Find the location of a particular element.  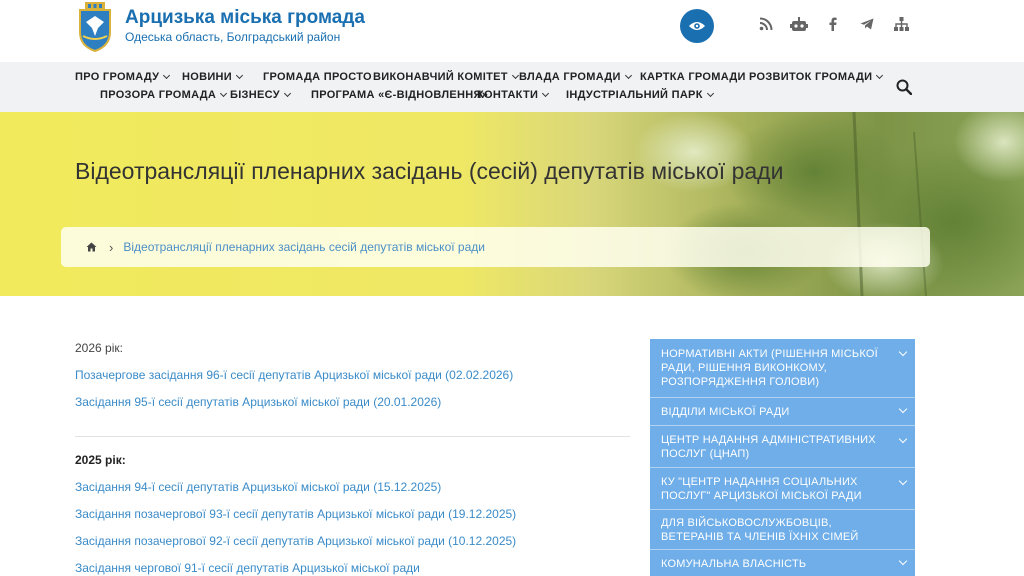

site-title: Арцизька міська громада is located at coordinates (245, 18).